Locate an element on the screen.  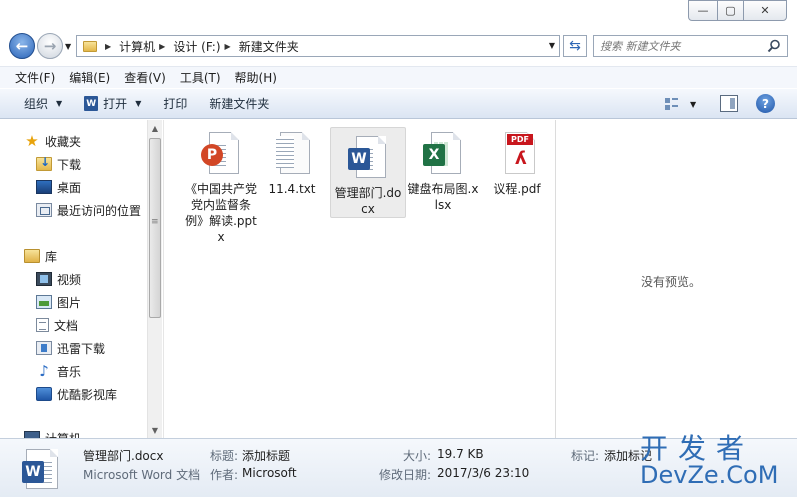
library-icon is located at coordinates (32, 256).